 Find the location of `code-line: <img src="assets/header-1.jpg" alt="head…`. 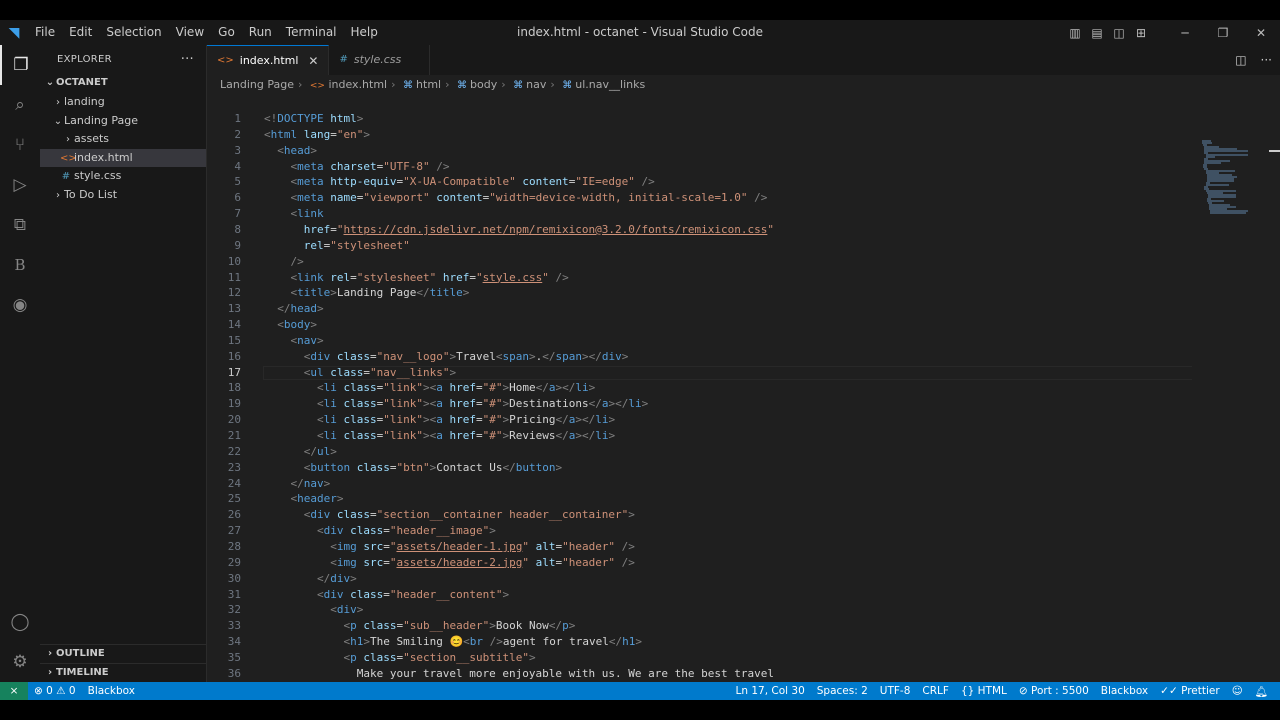

code-line: <img src="assets/header-1.jpg" alt="head… is located at coordinates (449, 546).